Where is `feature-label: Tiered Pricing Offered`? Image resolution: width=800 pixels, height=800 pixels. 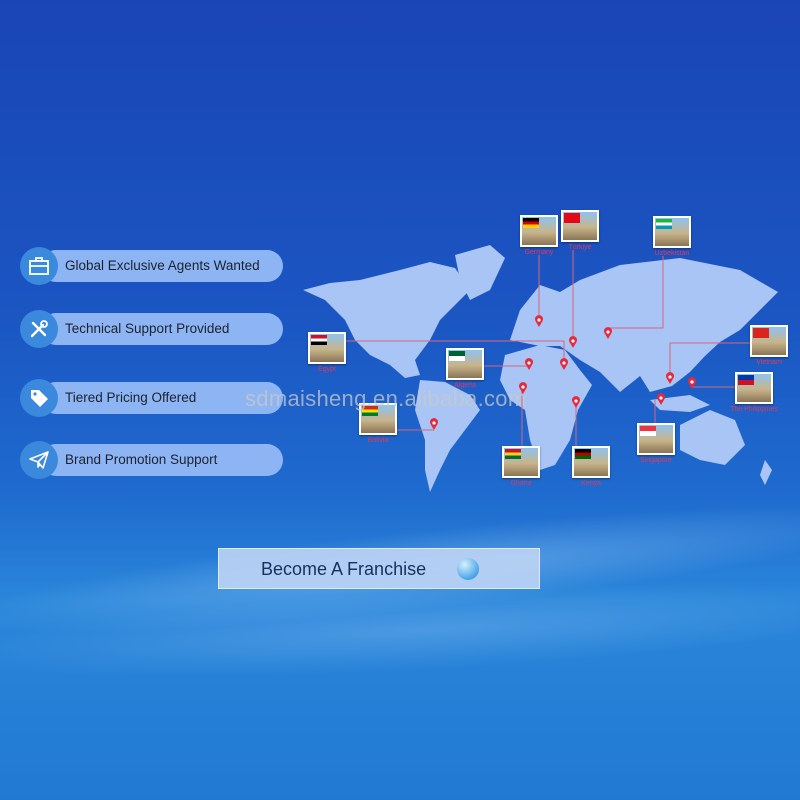 feature-label: Tiered Pricing Offered is located at coordinates (131, 397).